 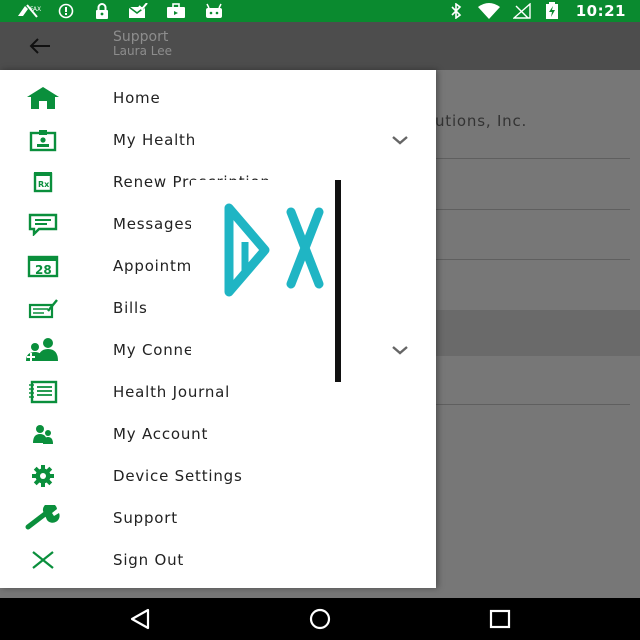 I want to click on home-icon, so click(x=43, y=98).